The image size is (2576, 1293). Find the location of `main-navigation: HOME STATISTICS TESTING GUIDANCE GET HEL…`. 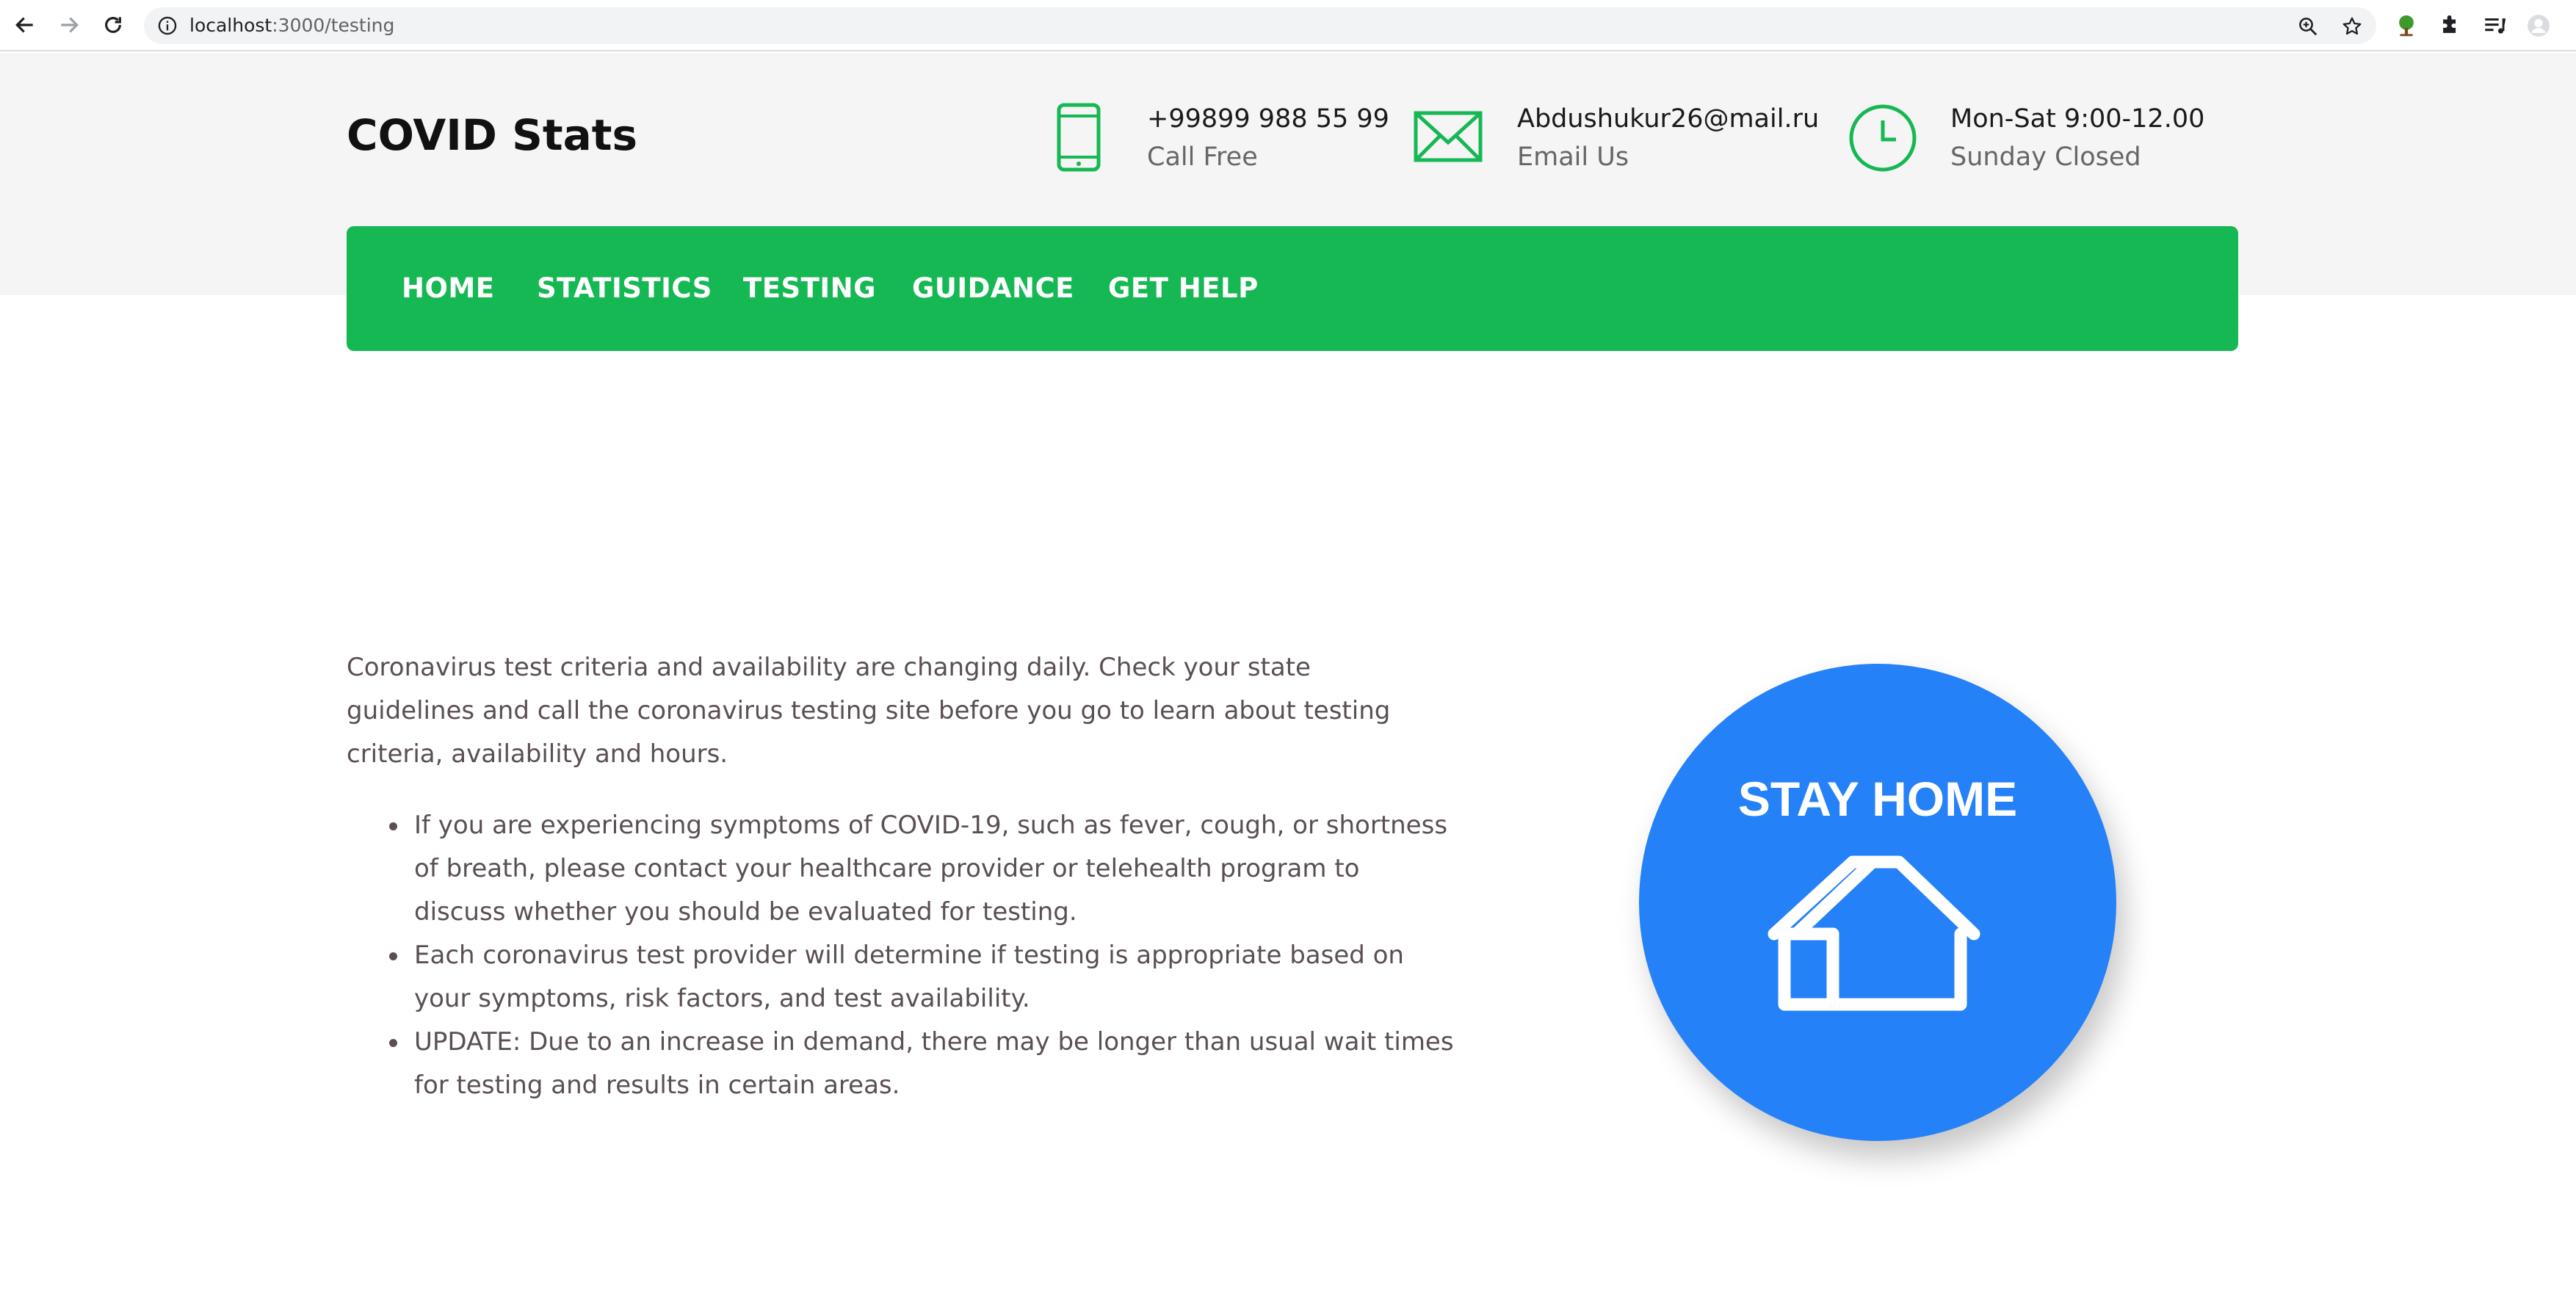

main-navigation: HOME STATISTICS TESTING GUIDANCE GET HEL… is located at coordinates (1292, 288).